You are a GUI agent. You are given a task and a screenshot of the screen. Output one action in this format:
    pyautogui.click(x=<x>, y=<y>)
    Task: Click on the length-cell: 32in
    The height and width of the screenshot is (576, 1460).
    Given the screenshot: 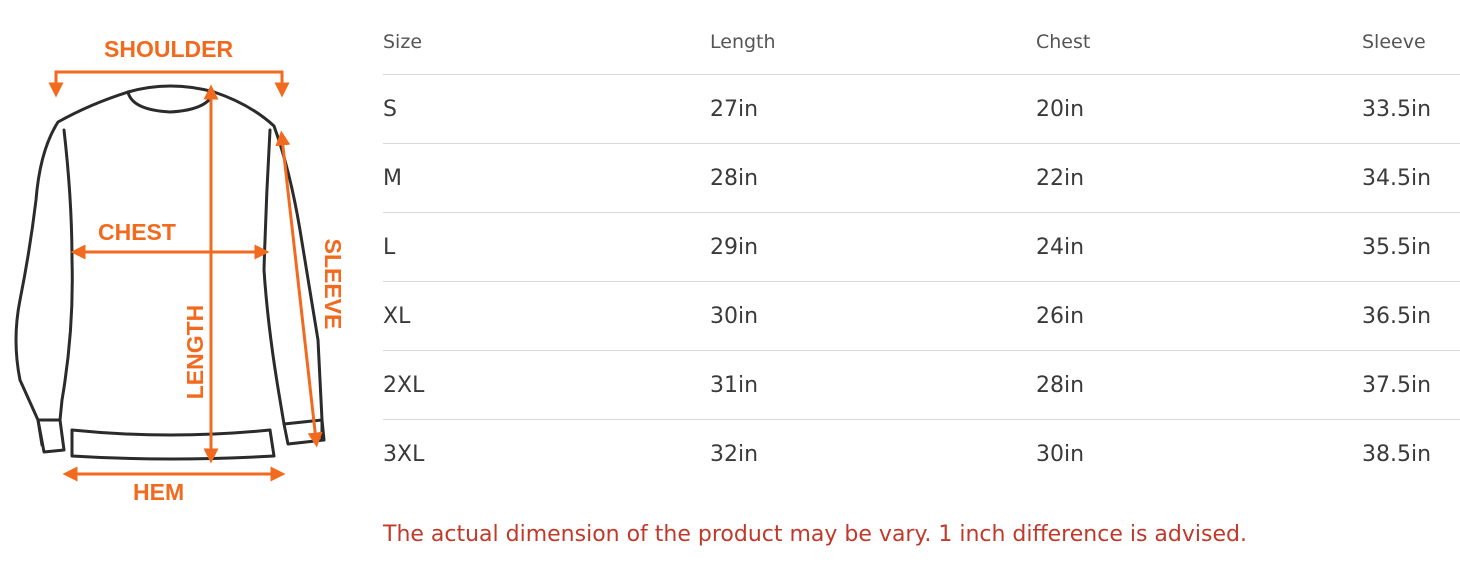 What is the action you would take?
    pyautogui.click(x=734, y=454)
    